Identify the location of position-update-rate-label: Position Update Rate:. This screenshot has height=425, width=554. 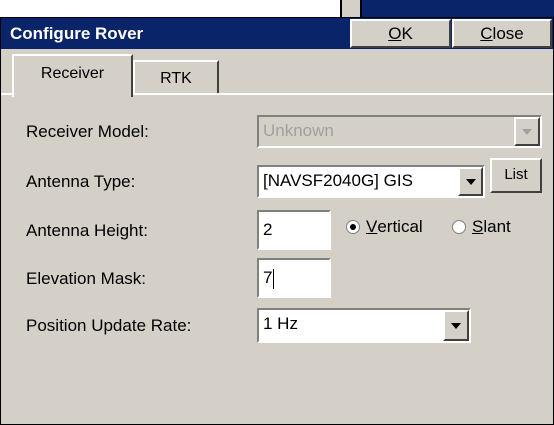
(109, 325).